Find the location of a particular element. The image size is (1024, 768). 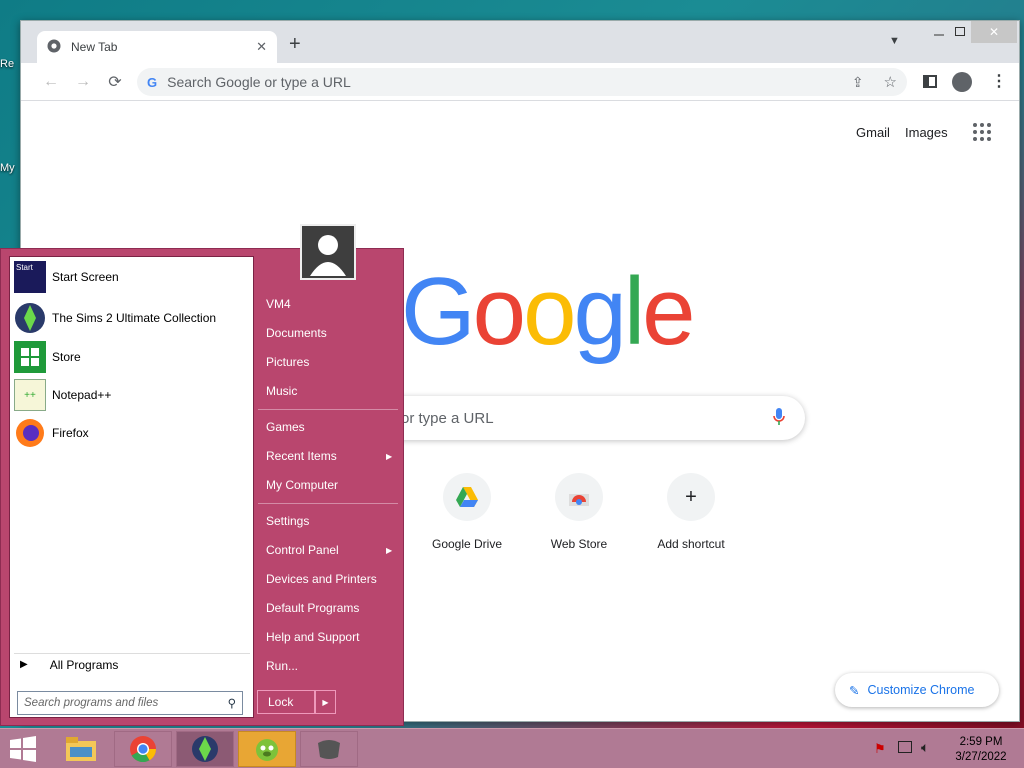

profile-avatar-icon is located at coordinates (962, 82).